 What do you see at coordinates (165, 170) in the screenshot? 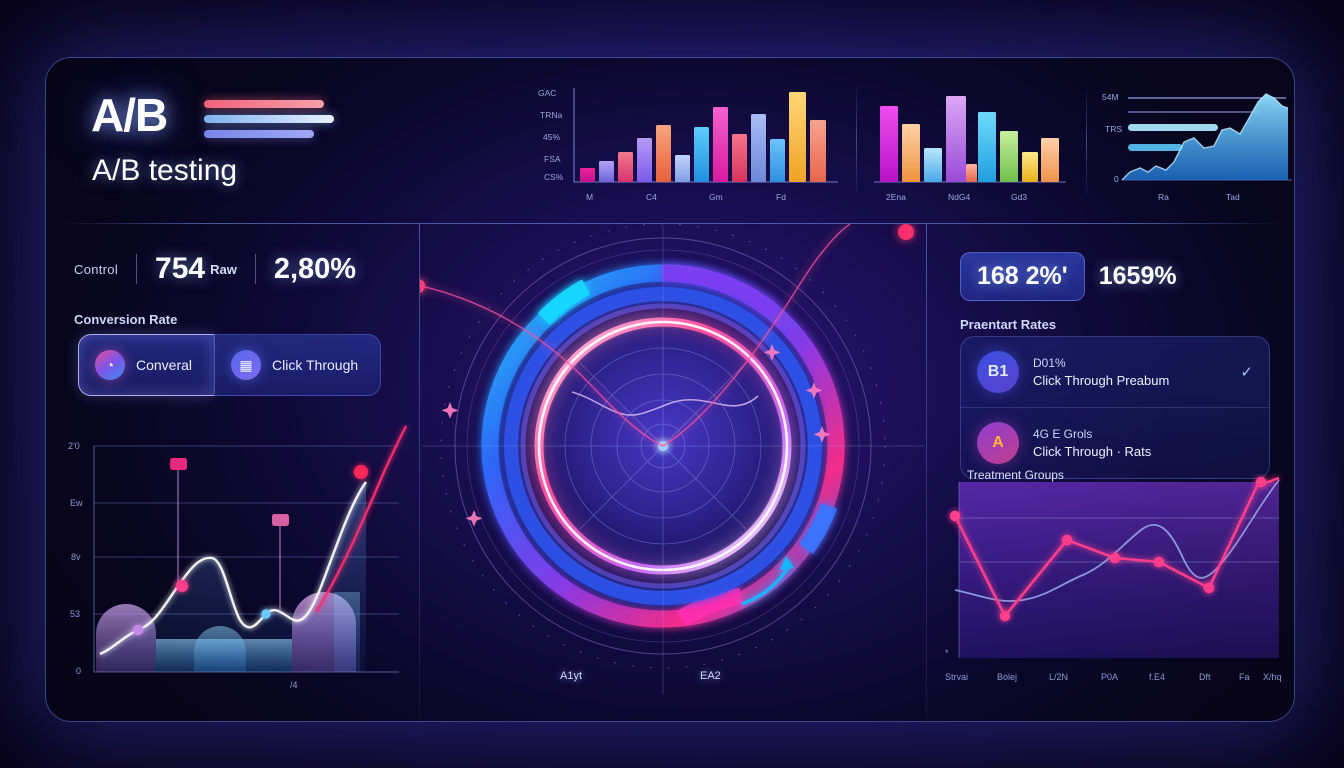
I see `page-title: A/B testing` at bounding box center [165, 170].